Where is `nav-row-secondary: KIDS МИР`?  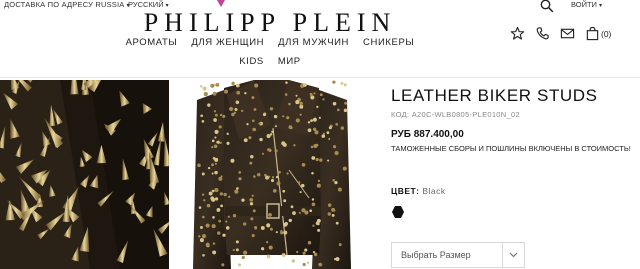
nav-row-secondary: KIDS МИР is located at coordinates (270, 61).